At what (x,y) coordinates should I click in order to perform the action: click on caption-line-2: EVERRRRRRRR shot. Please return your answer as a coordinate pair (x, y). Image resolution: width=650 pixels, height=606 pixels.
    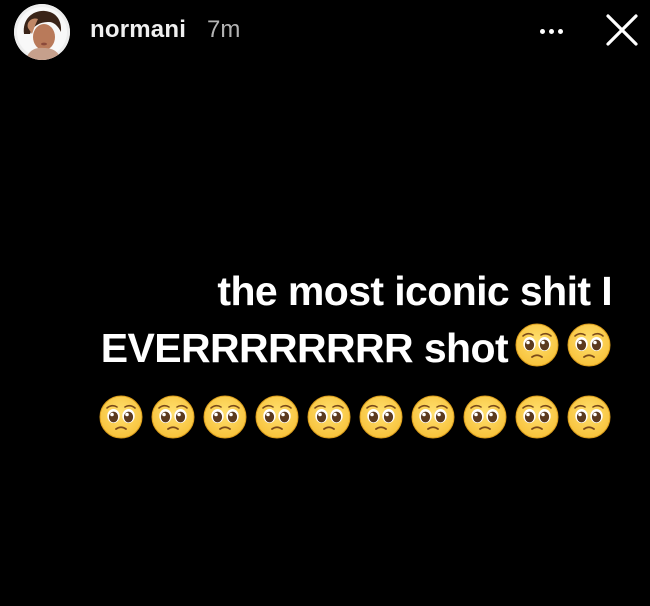
    Looking at the image, I should click on (312, 348).